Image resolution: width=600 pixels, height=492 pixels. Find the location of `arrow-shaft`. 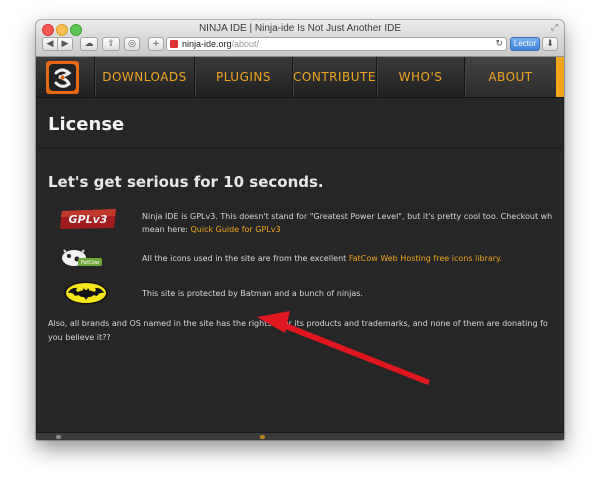

arrow-shaft is located at coordinates (352, 352).